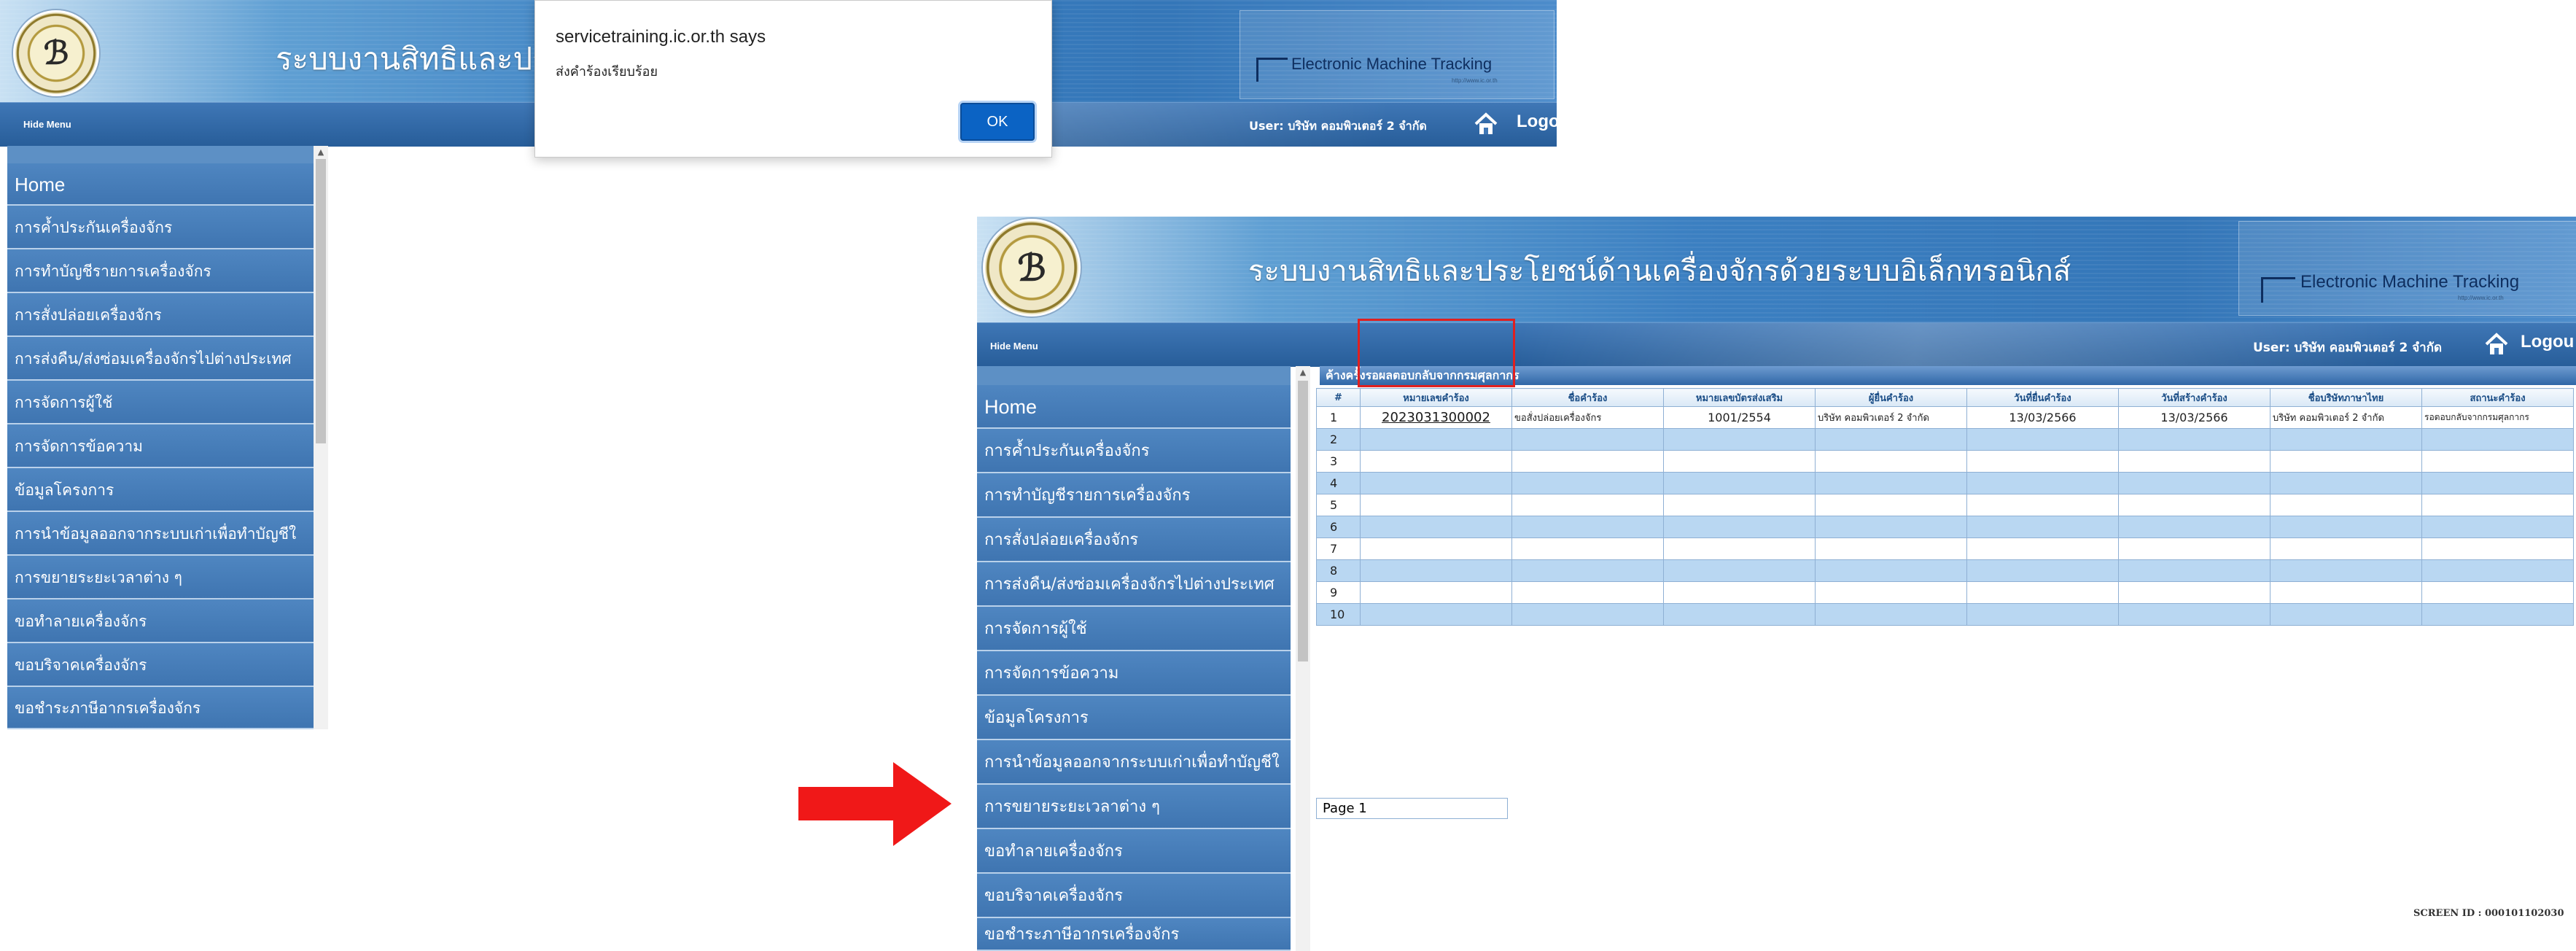 The width and height of the screenshot is (2576, 951). Describe the element at coordinates (1338, 570) in the screenshot. I see `row-number: 8` at that location.